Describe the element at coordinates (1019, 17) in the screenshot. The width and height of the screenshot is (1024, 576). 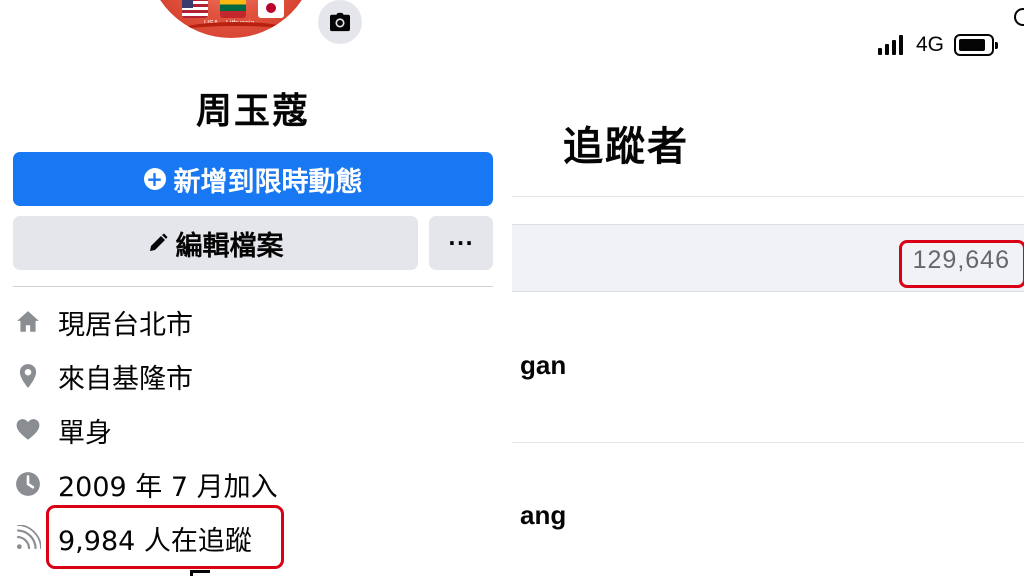
I see `cropped-icon` at that location.